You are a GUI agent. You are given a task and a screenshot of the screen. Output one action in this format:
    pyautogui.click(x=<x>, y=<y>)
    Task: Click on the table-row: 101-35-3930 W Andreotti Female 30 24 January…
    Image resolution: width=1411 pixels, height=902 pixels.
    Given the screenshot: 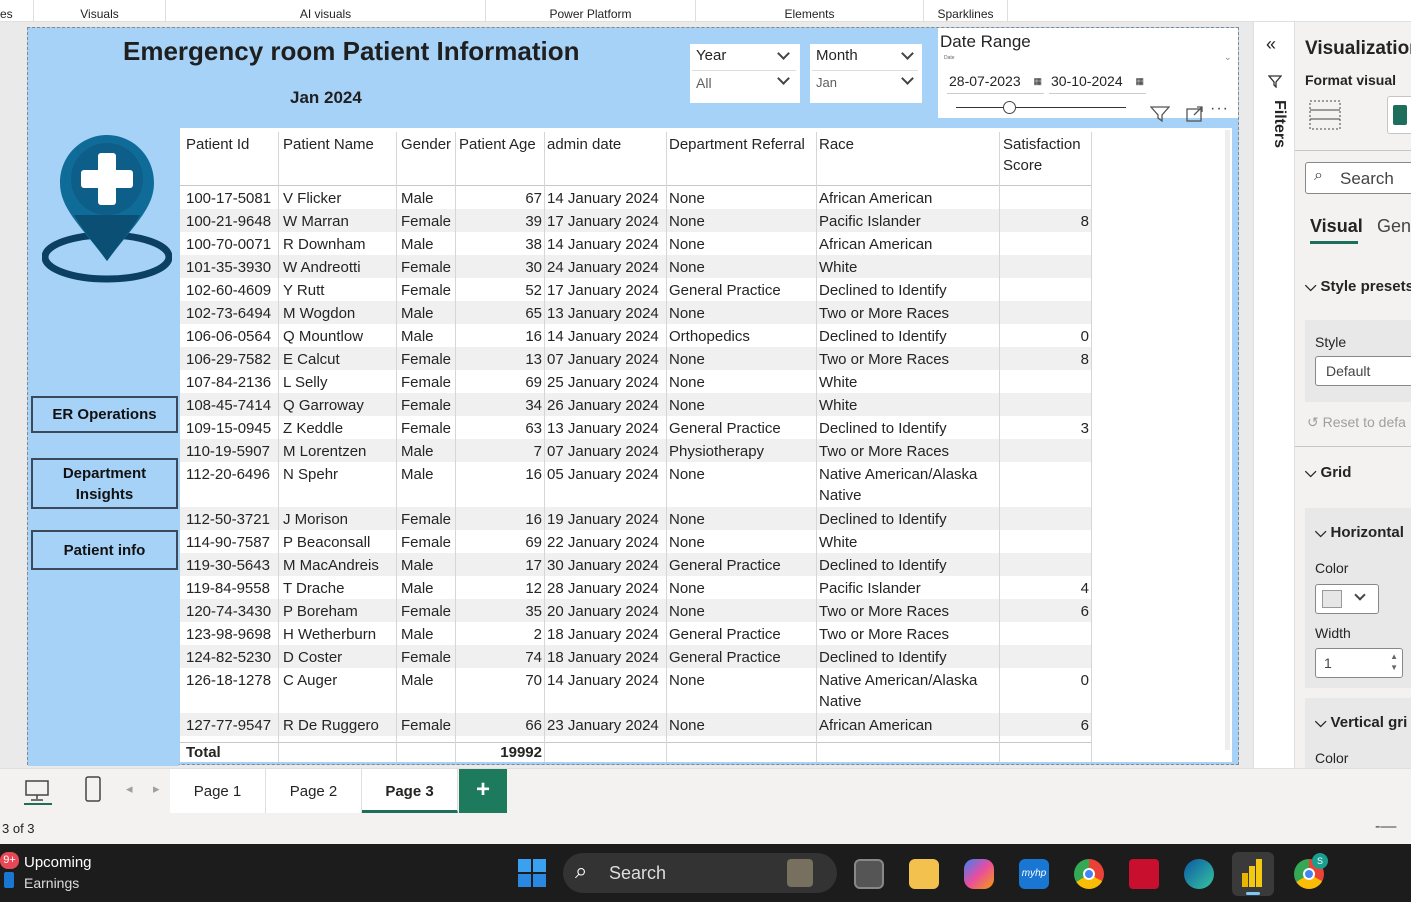 What is the action you would take?
    pyautogui.click(x=636, y=266)
    